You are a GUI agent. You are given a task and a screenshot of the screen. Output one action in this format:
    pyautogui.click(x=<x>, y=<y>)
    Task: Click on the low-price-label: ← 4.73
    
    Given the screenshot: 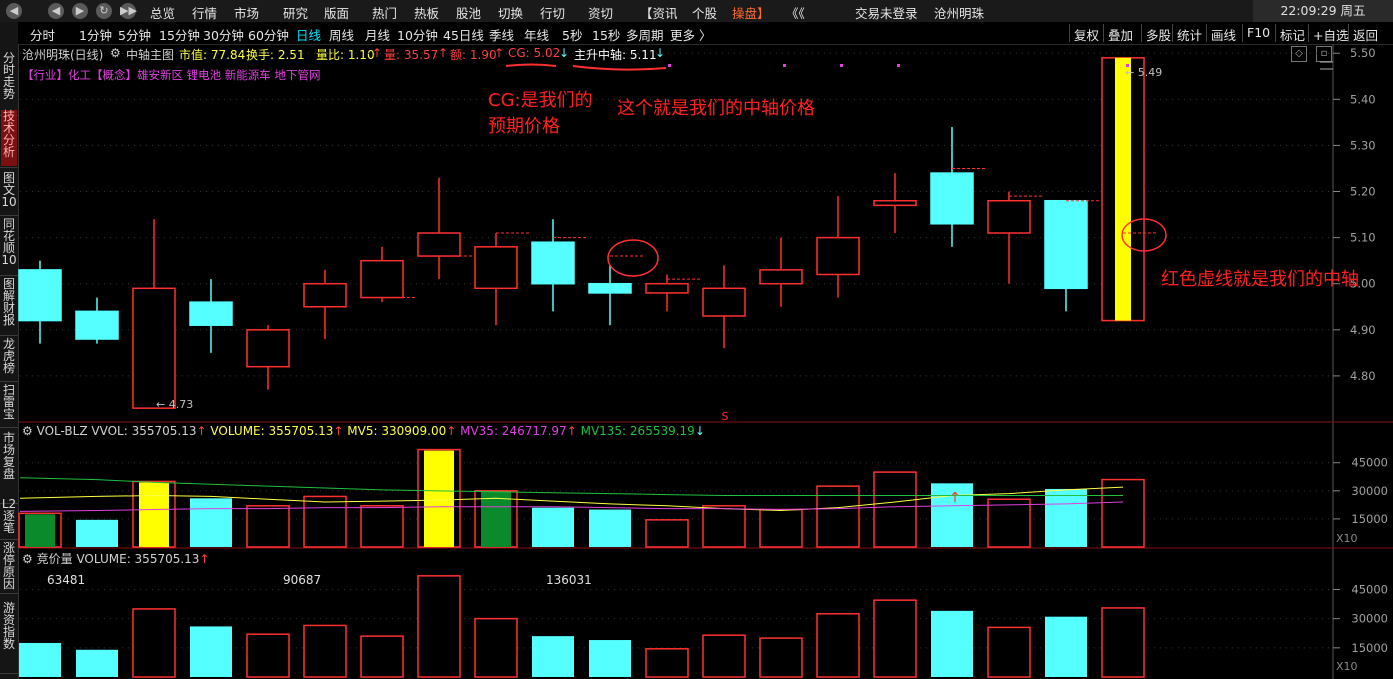 What is the action you would take?
    pyautogui.click(x=174, y=404)
    